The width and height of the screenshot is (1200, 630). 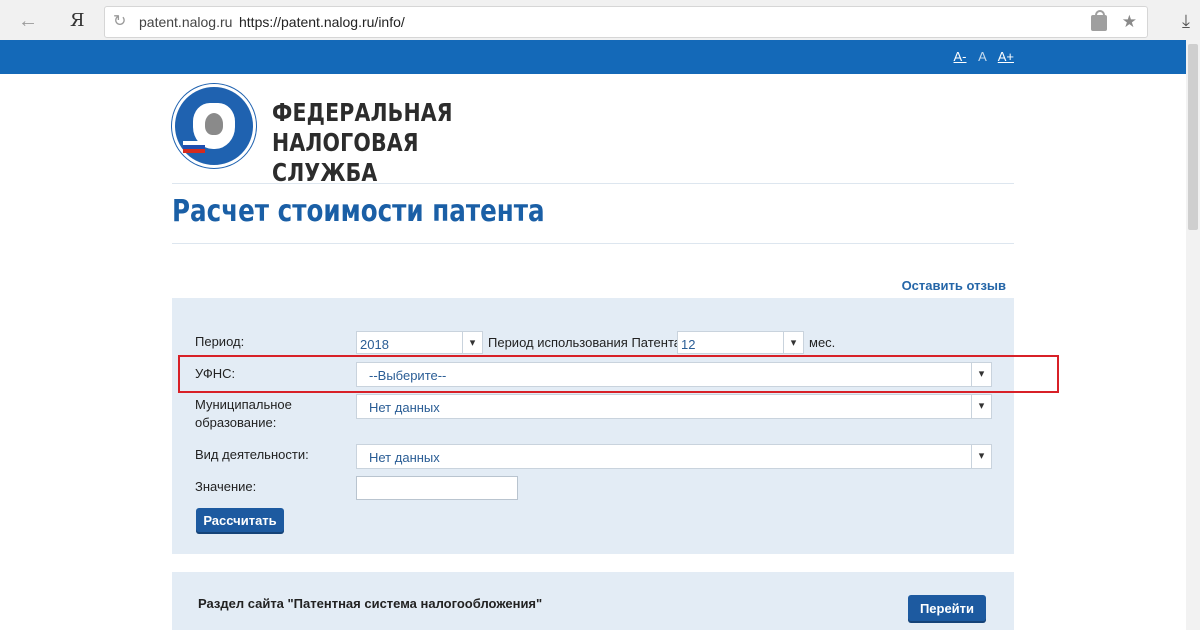 I want to click on value-label: Значение:, so click(x=226, y=486).